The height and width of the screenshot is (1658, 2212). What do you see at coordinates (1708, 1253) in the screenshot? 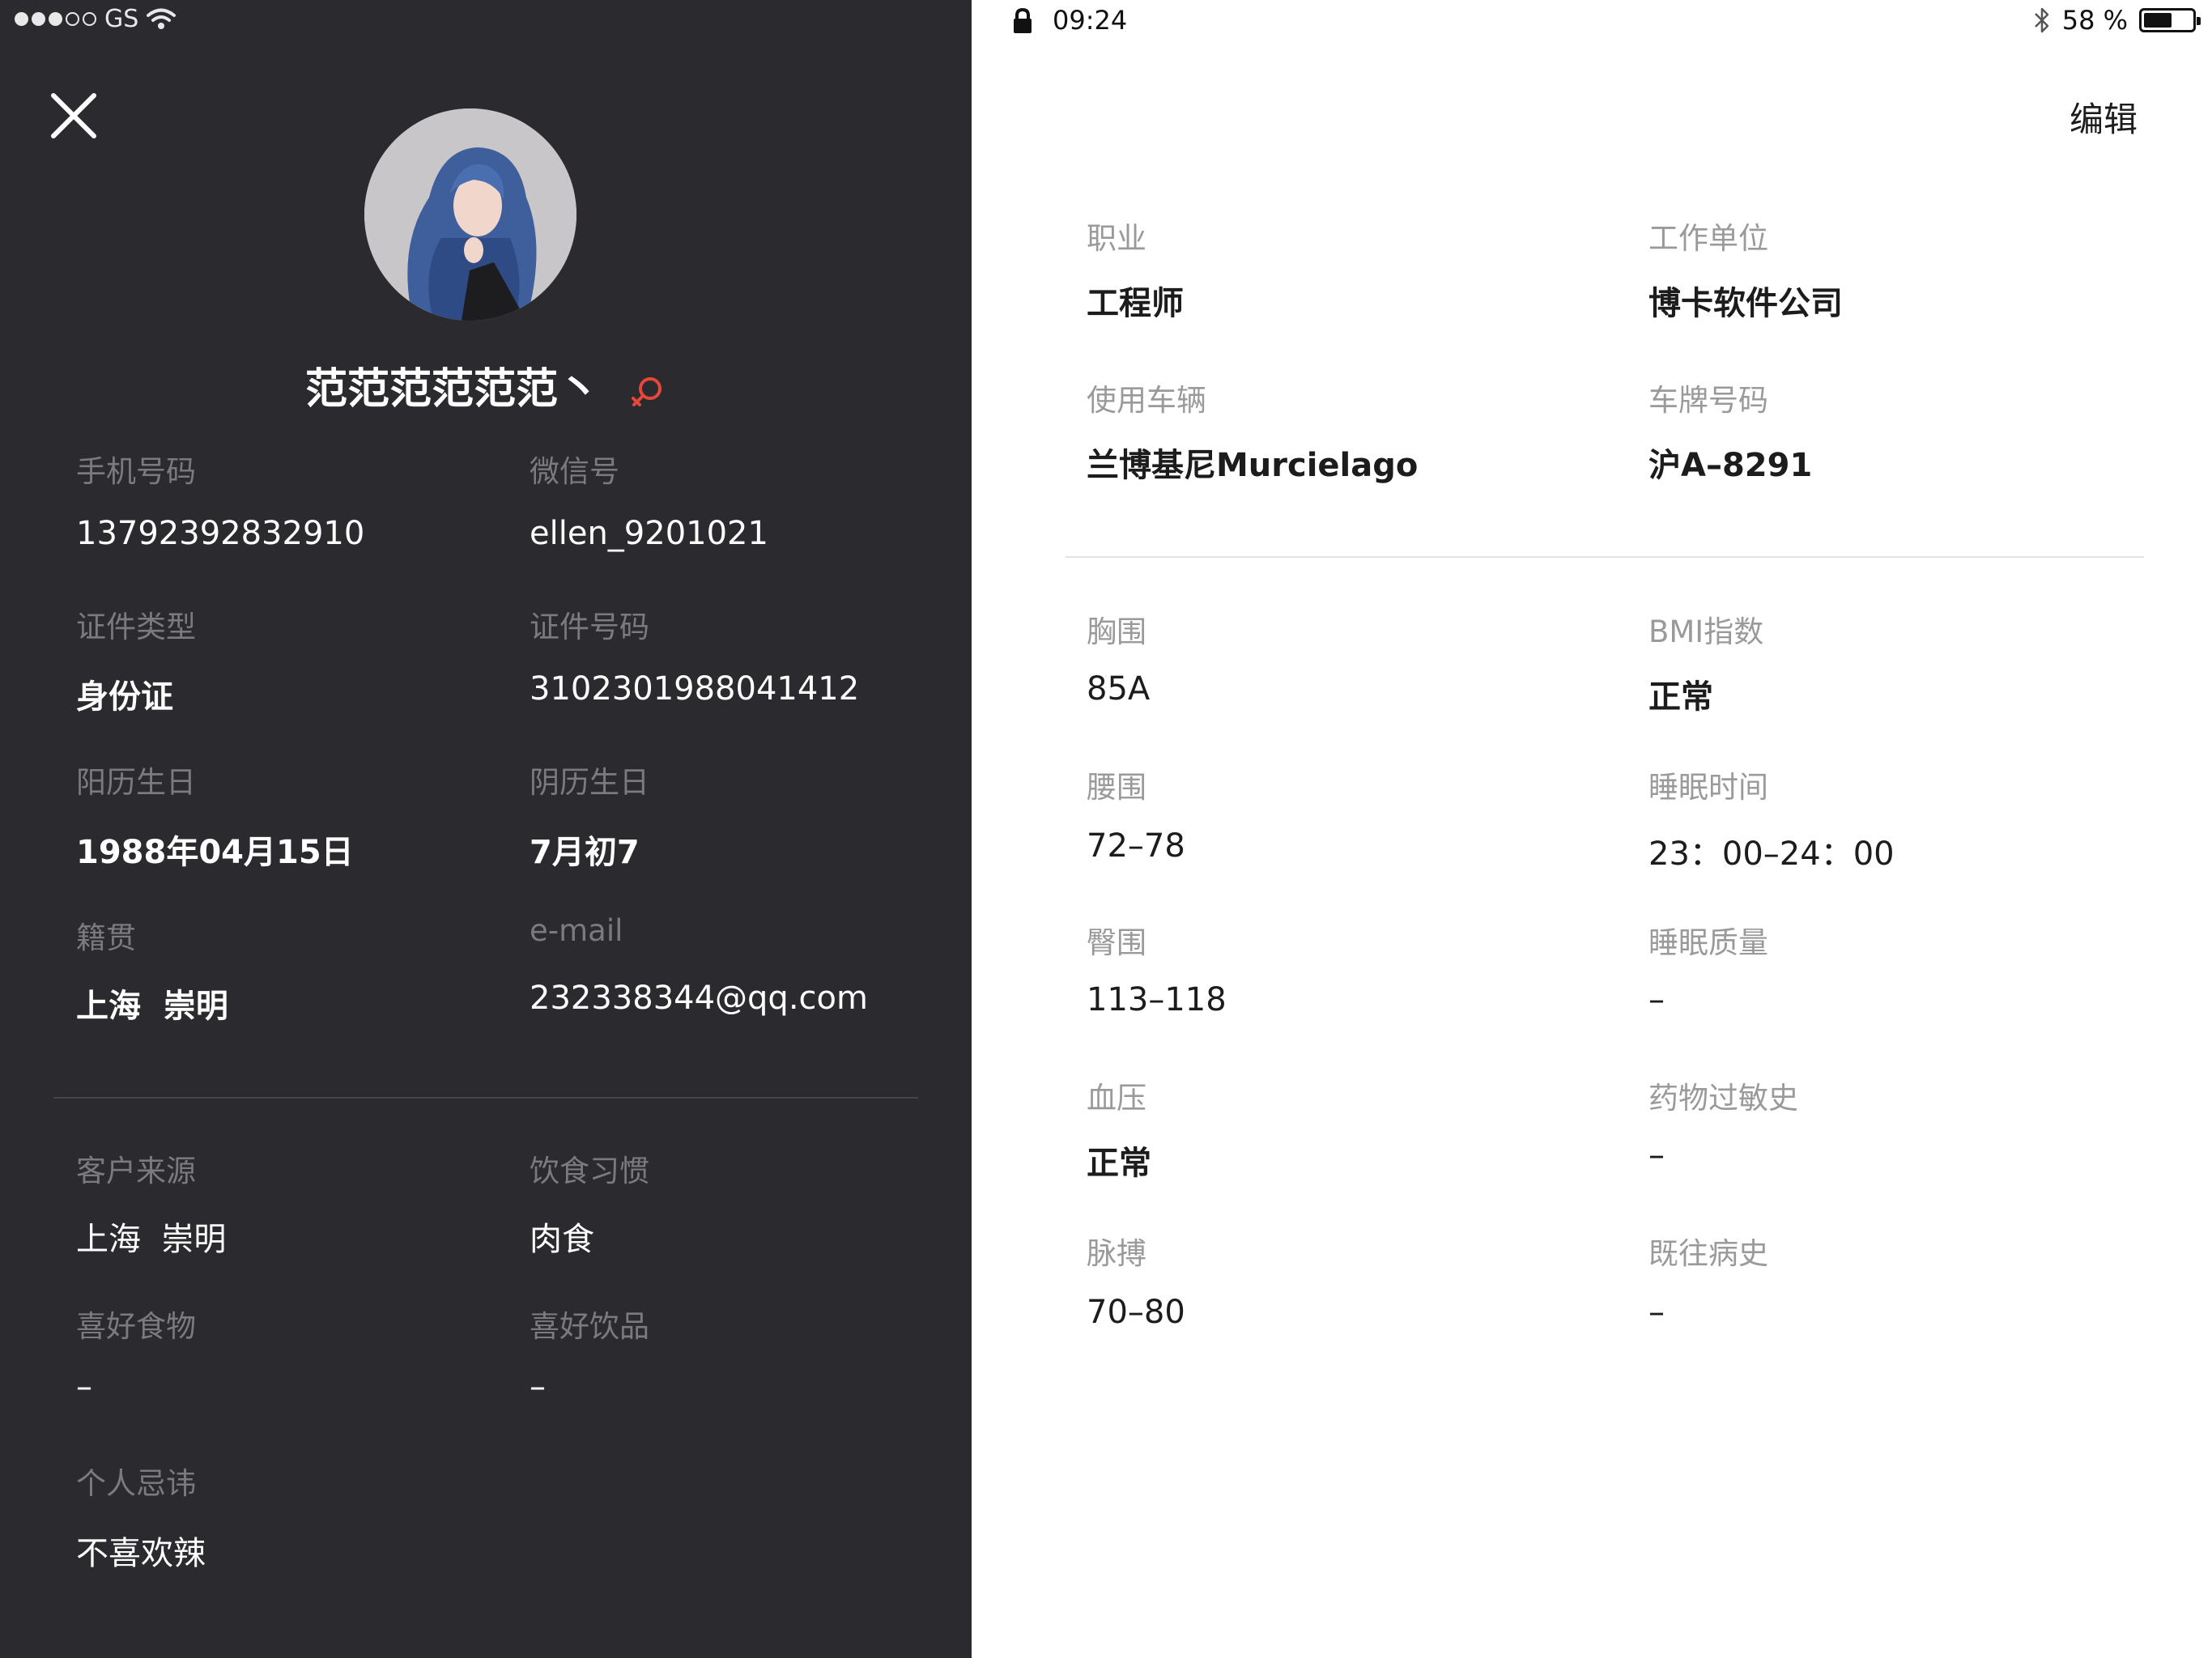
I see `history-label: 既往病史` at bounding box center [1708, 1253].